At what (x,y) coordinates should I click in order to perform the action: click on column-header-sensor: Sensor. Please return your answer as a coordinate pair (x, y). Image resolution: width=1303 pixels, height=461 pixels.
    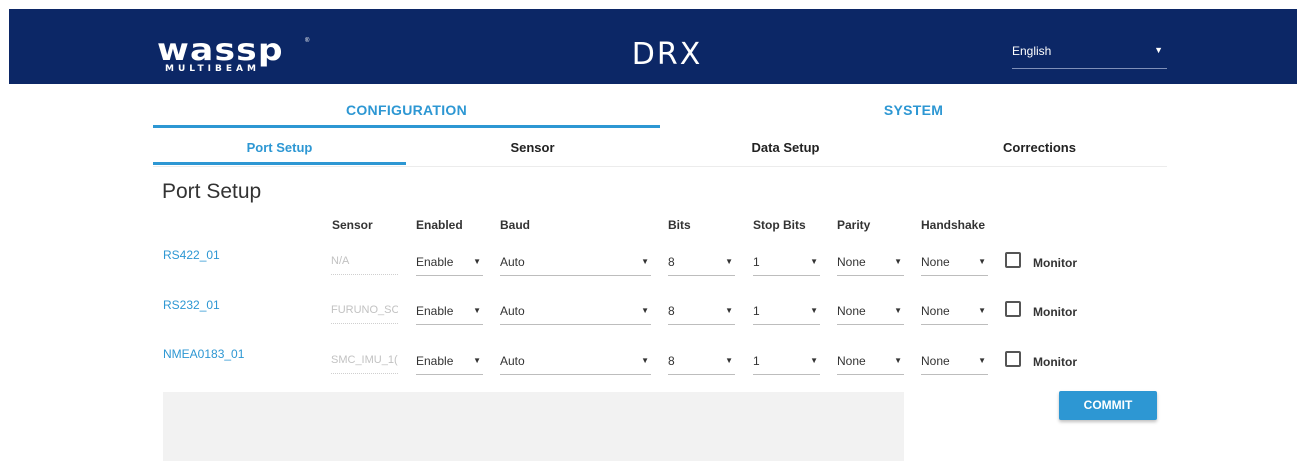
    Looking at the image, I should click on (352, 225).